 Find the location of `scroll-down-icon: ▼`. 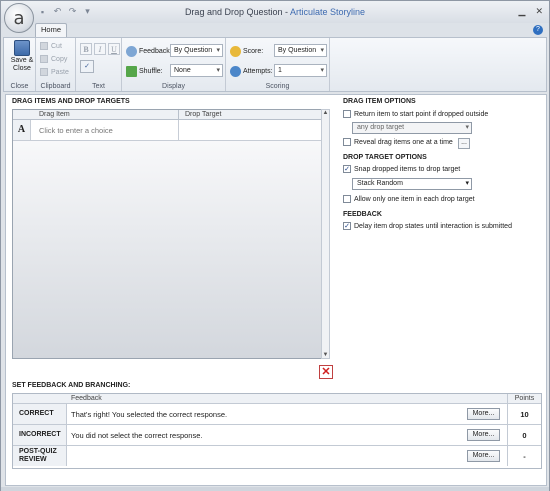

scroll-down-icon: ▼ is located at coordinates (325, 355).